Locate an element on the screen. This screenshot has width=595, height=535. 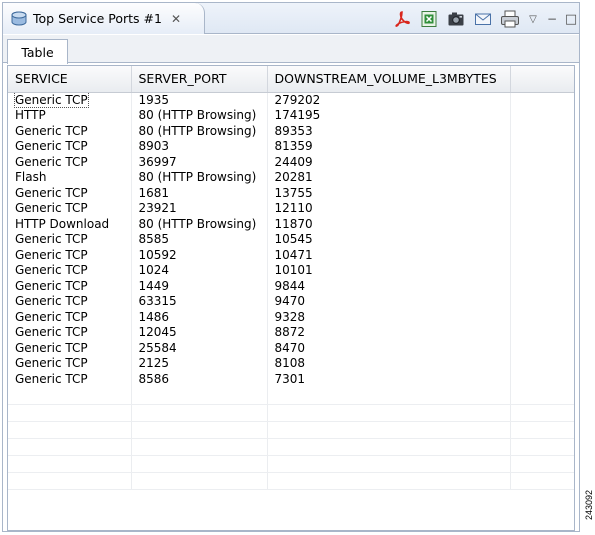
view-tab: Top Service Ports #1 ✕ is located at coordinates (104, 18).